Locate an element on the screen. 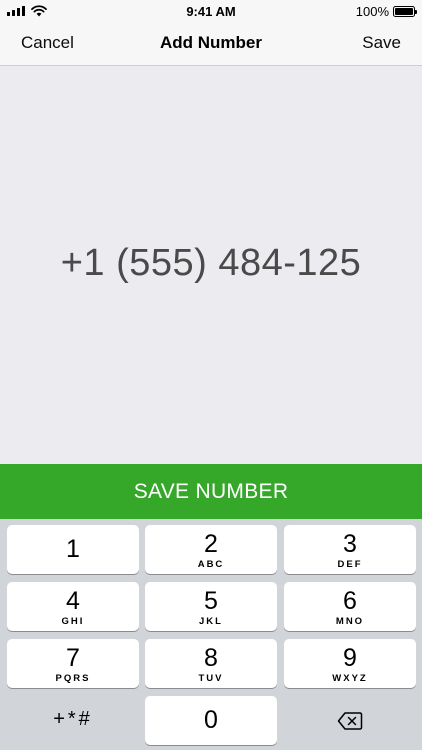 This screenshot has height=750, width=422. status-right: 100% is located at coordinates (386, 11).